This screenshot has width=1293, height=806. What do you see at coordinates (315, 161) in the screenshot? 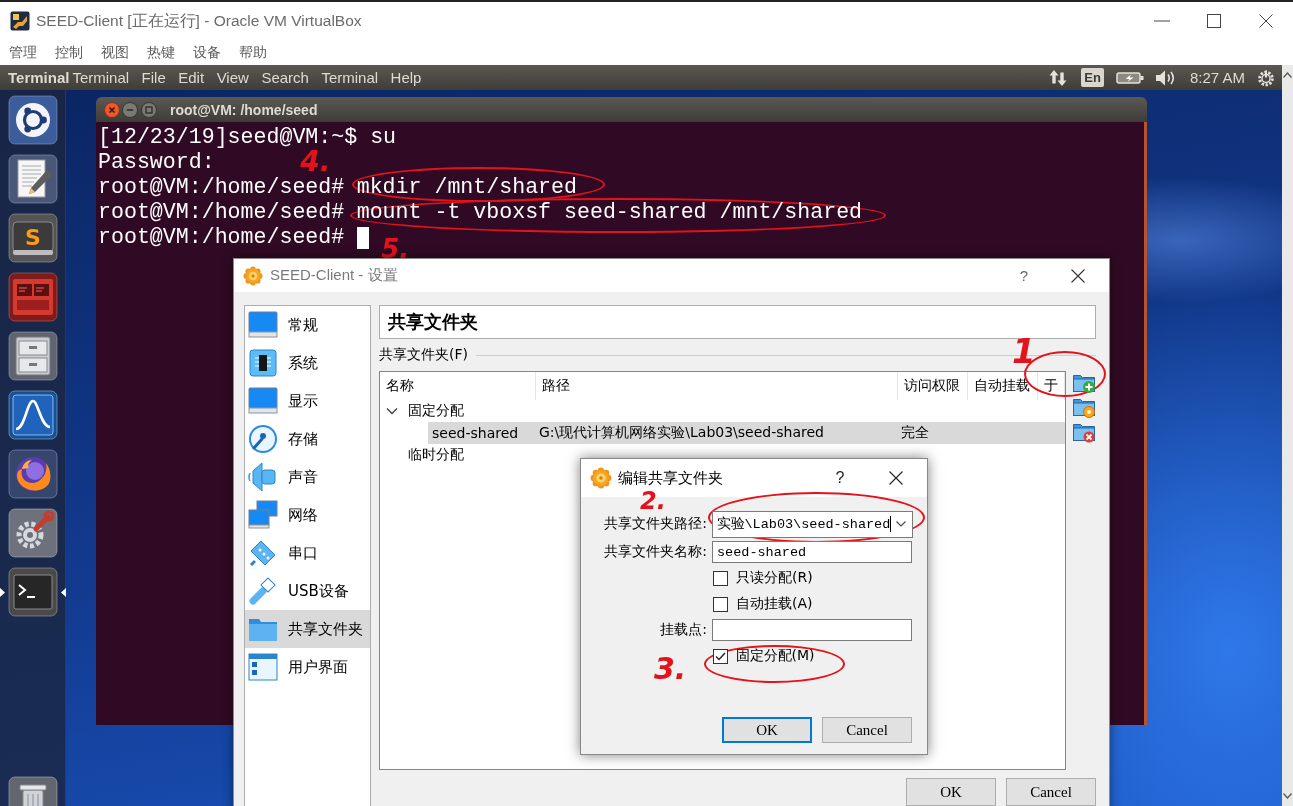
I see `handwritten-number: 4.` at bounding box center [315, 161].